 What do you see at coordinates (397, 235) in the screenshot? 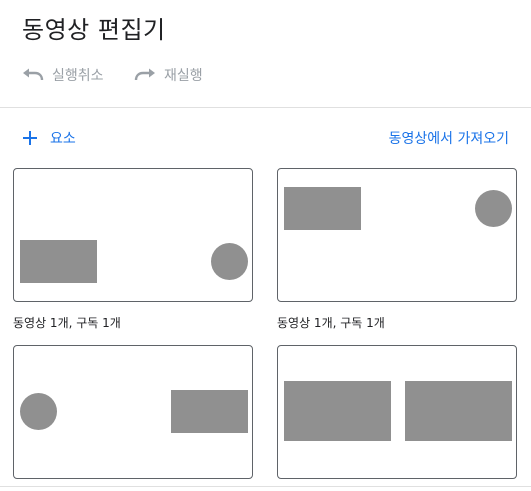
I see `layout-card-video-top-left` at bounding box center [397, 235].